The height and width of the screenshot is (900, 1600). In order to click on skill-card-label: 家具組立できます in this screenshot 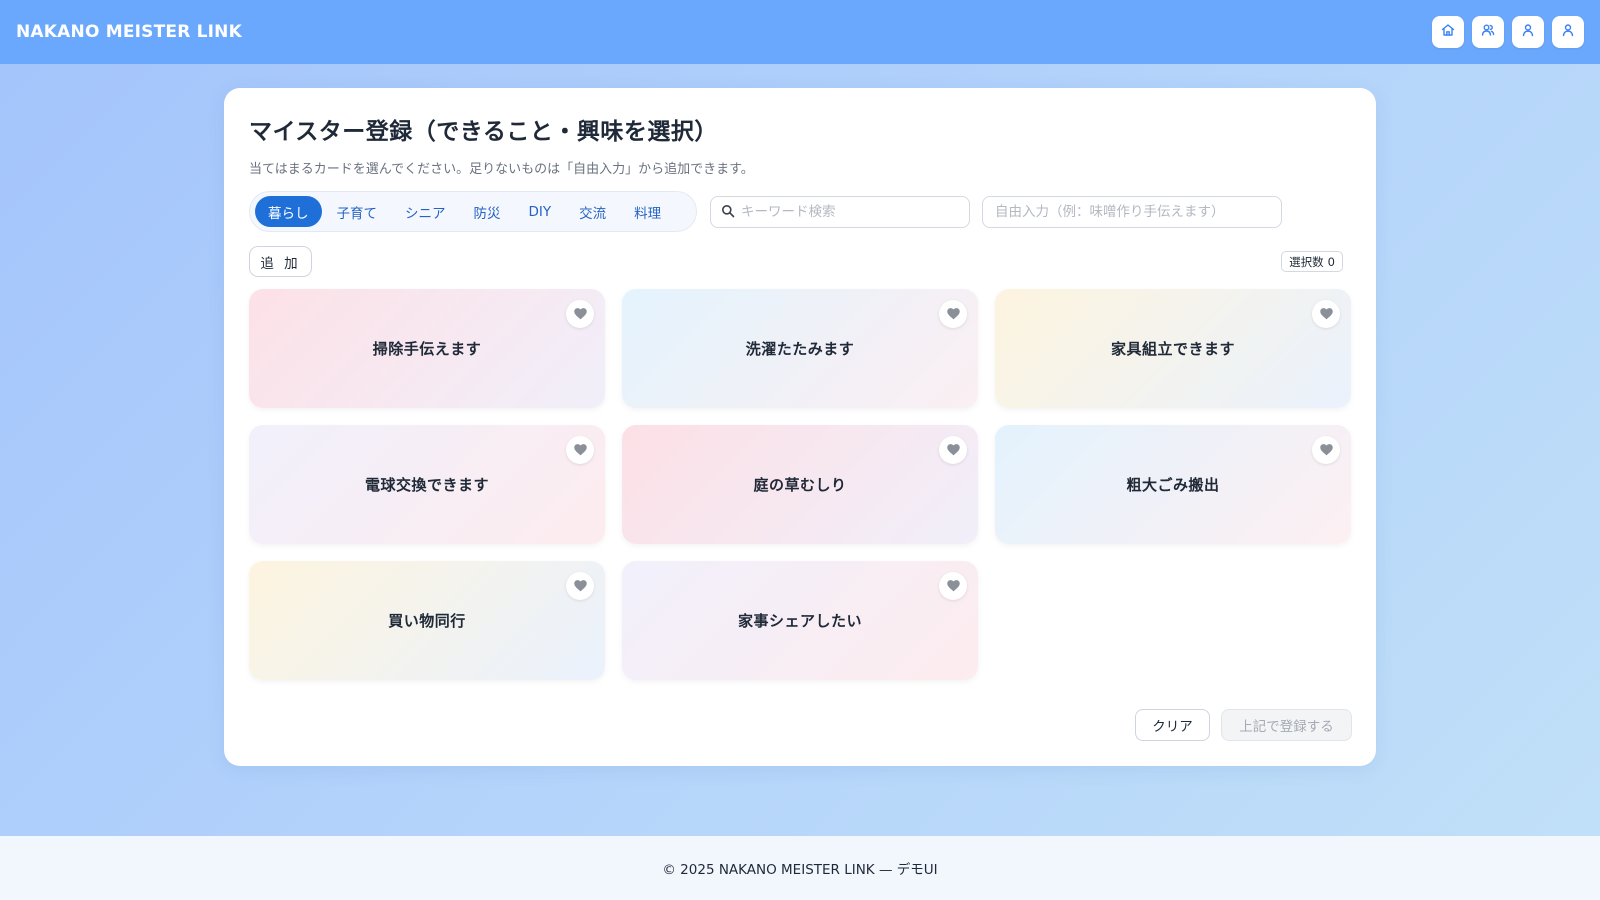, I will do `click(1172, 349)`.